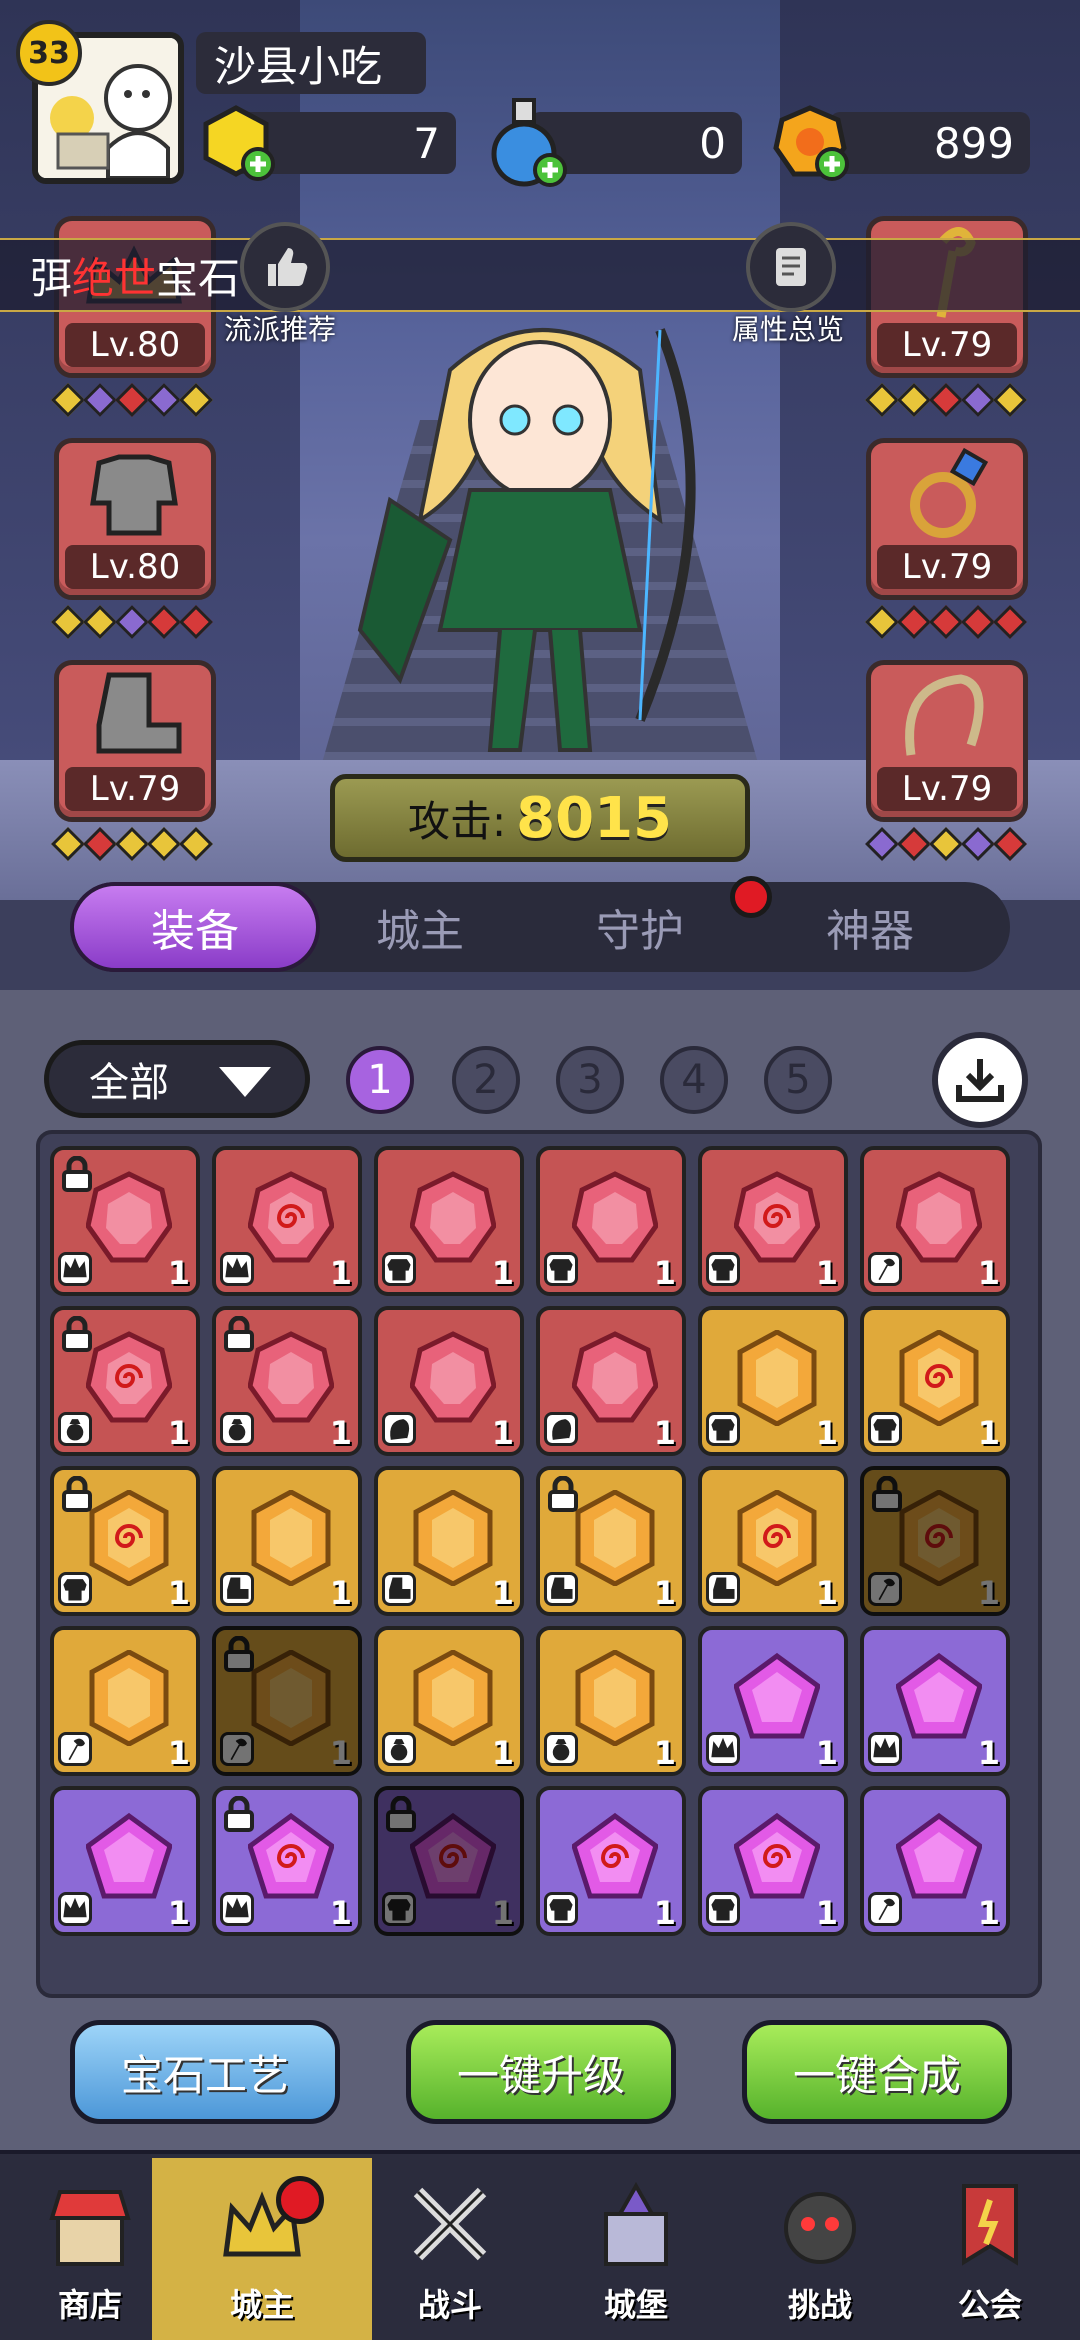  I want to click on nav-castle: 城堡, so click(636, 2249).